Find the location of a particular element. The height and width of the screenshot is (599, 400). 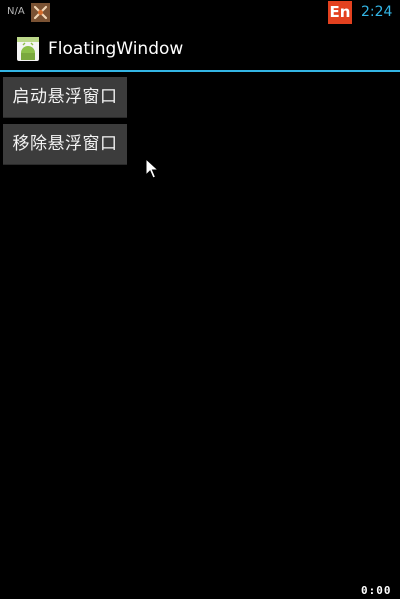

carrier-label: N/A is located at coordinates (16, 11).